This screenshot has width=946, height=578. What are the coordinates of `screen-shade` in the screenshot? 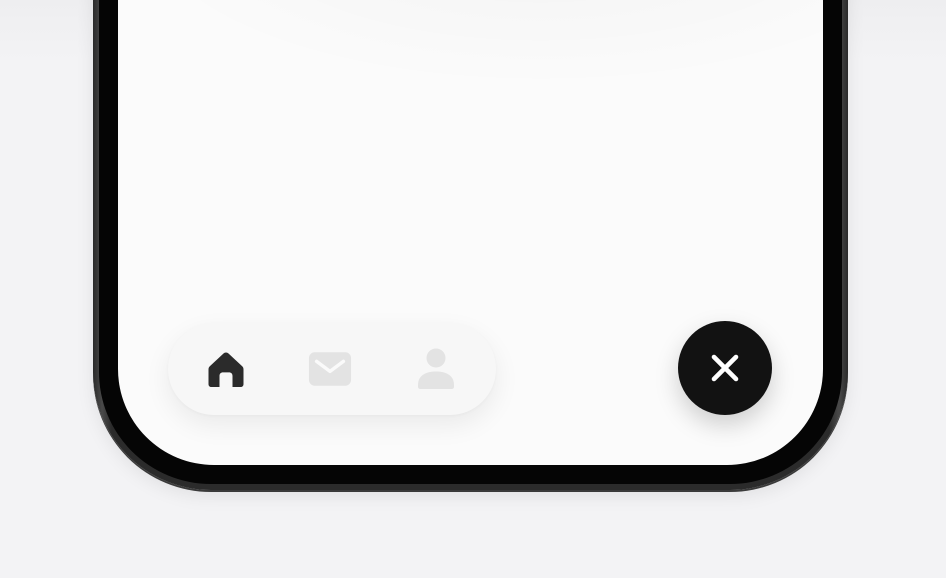 It's located at (470, 45).